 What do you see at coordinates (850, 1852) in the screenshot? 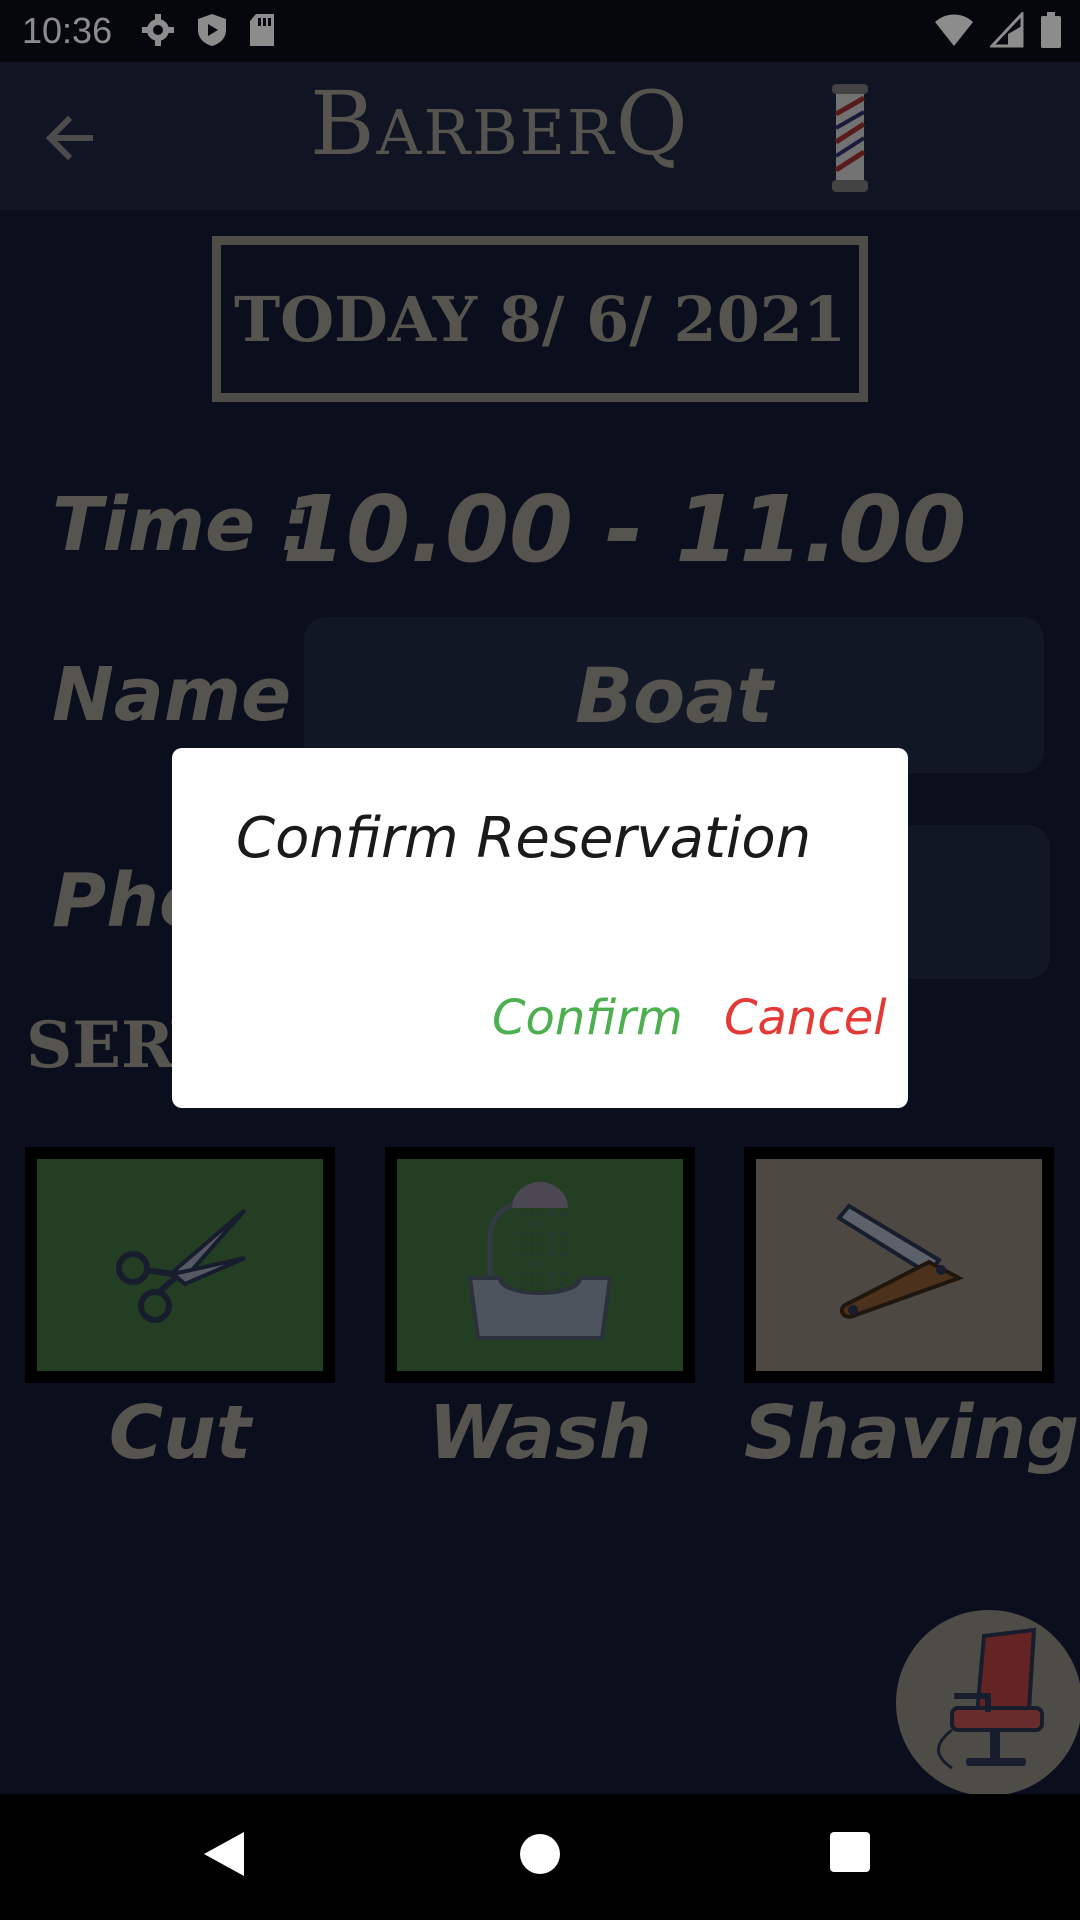
I see `nav-recents-icon` at bounding box center [850, 1852].